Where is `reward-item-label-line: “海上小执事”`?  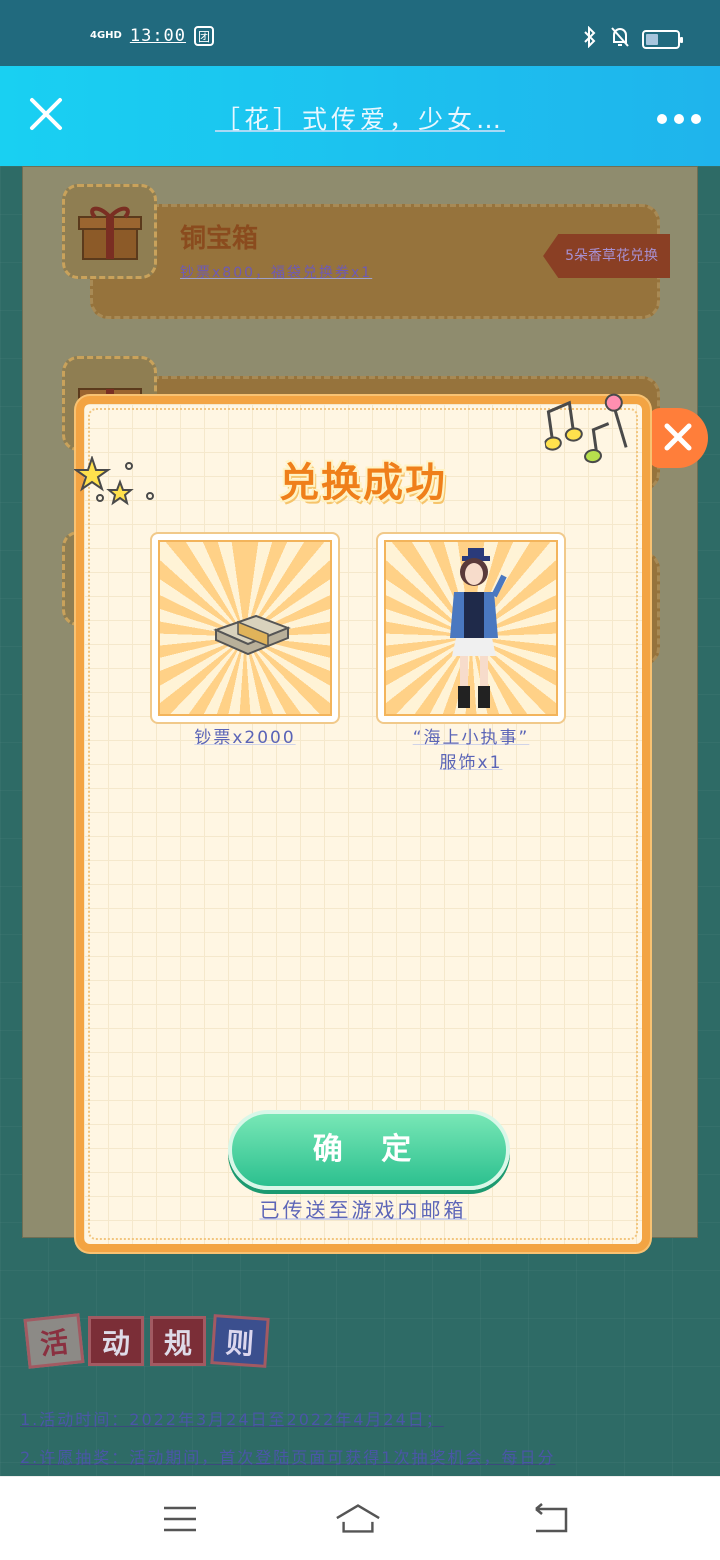
reward-item-label-line: “海上小执事” is located at coordinates (471, 738).